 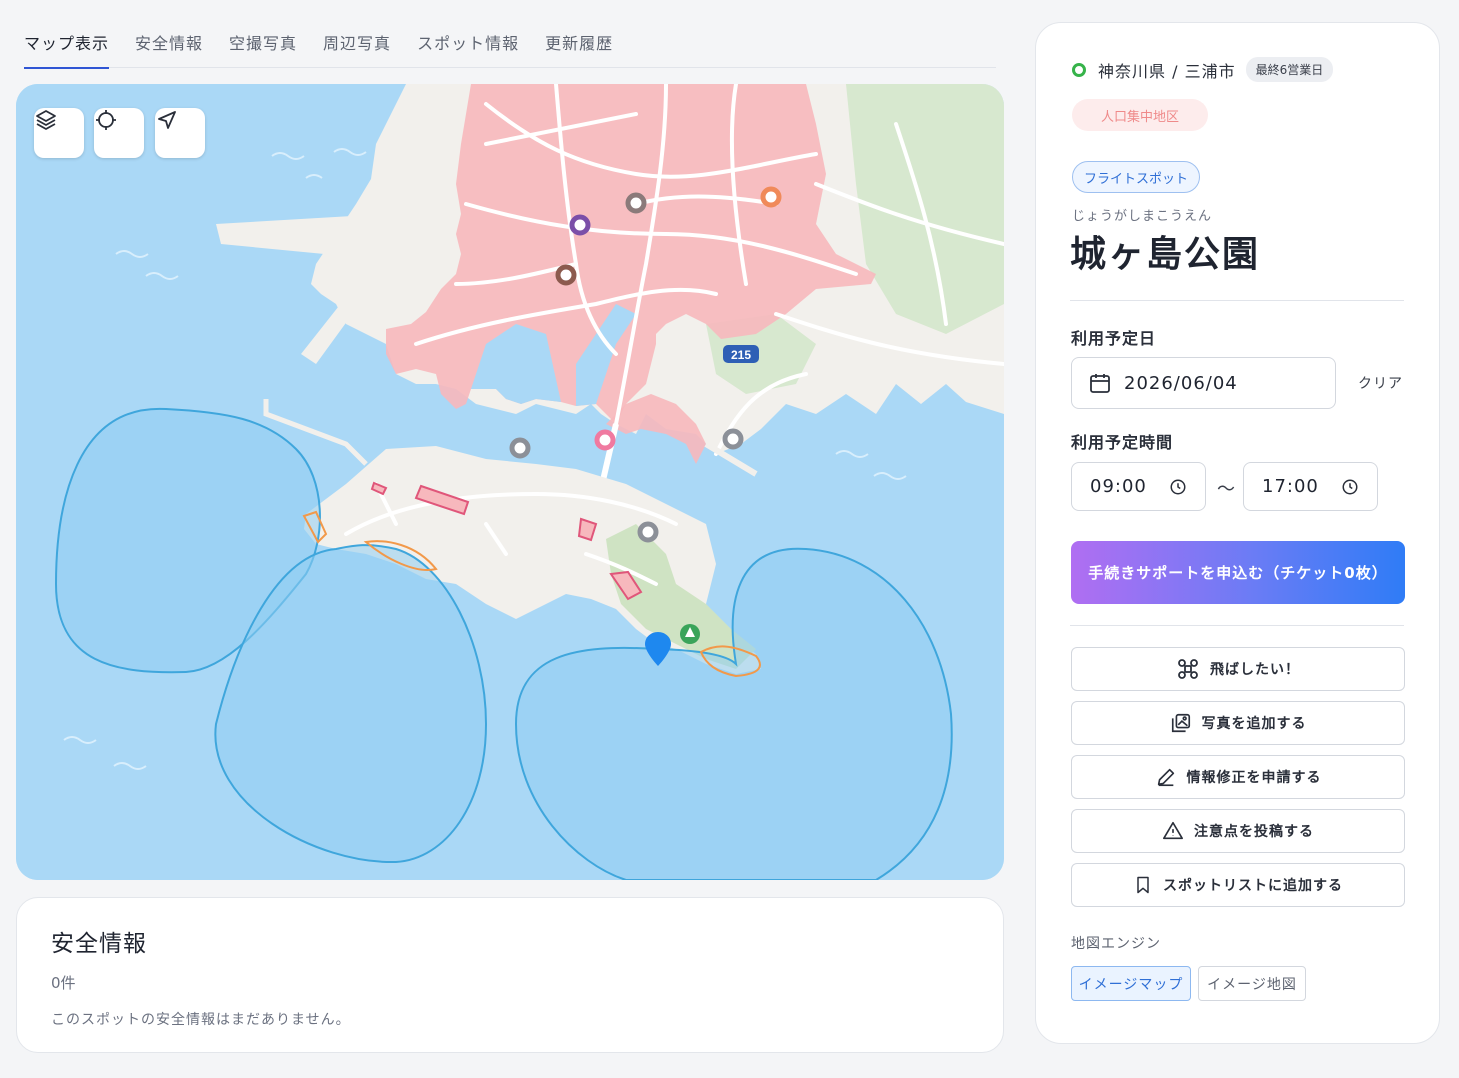 I want to click on status-dot-icon, so click(x=1079, y=69).